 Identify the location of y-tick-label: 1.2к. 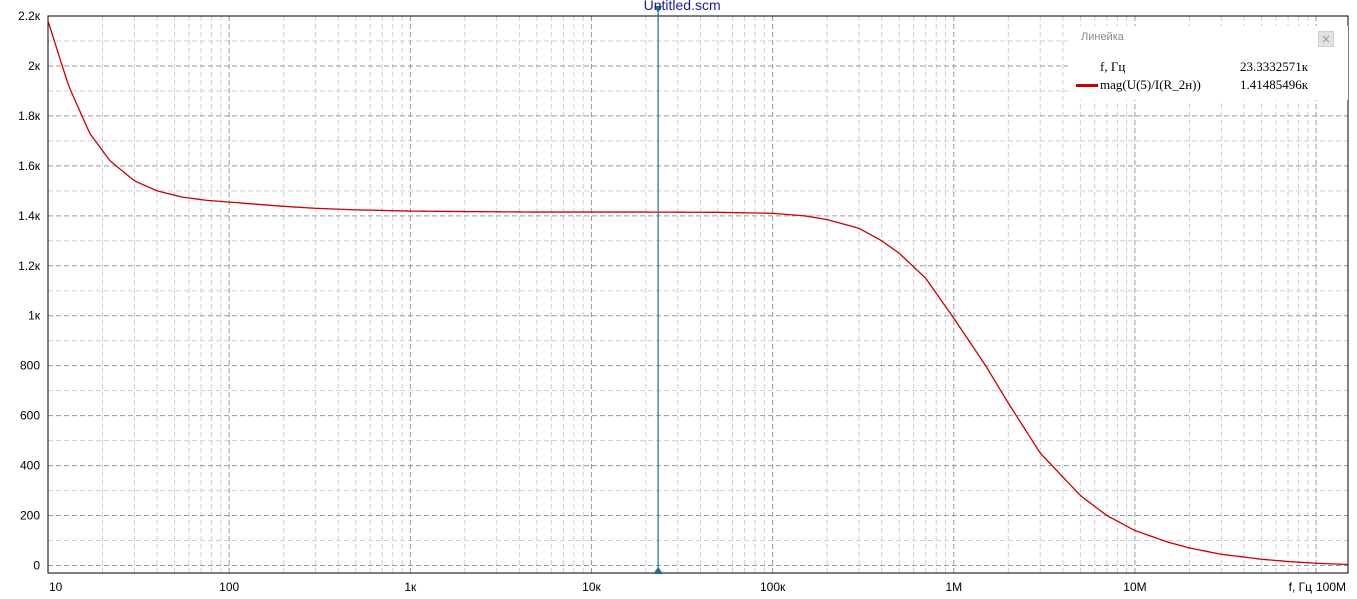
(29, 266).